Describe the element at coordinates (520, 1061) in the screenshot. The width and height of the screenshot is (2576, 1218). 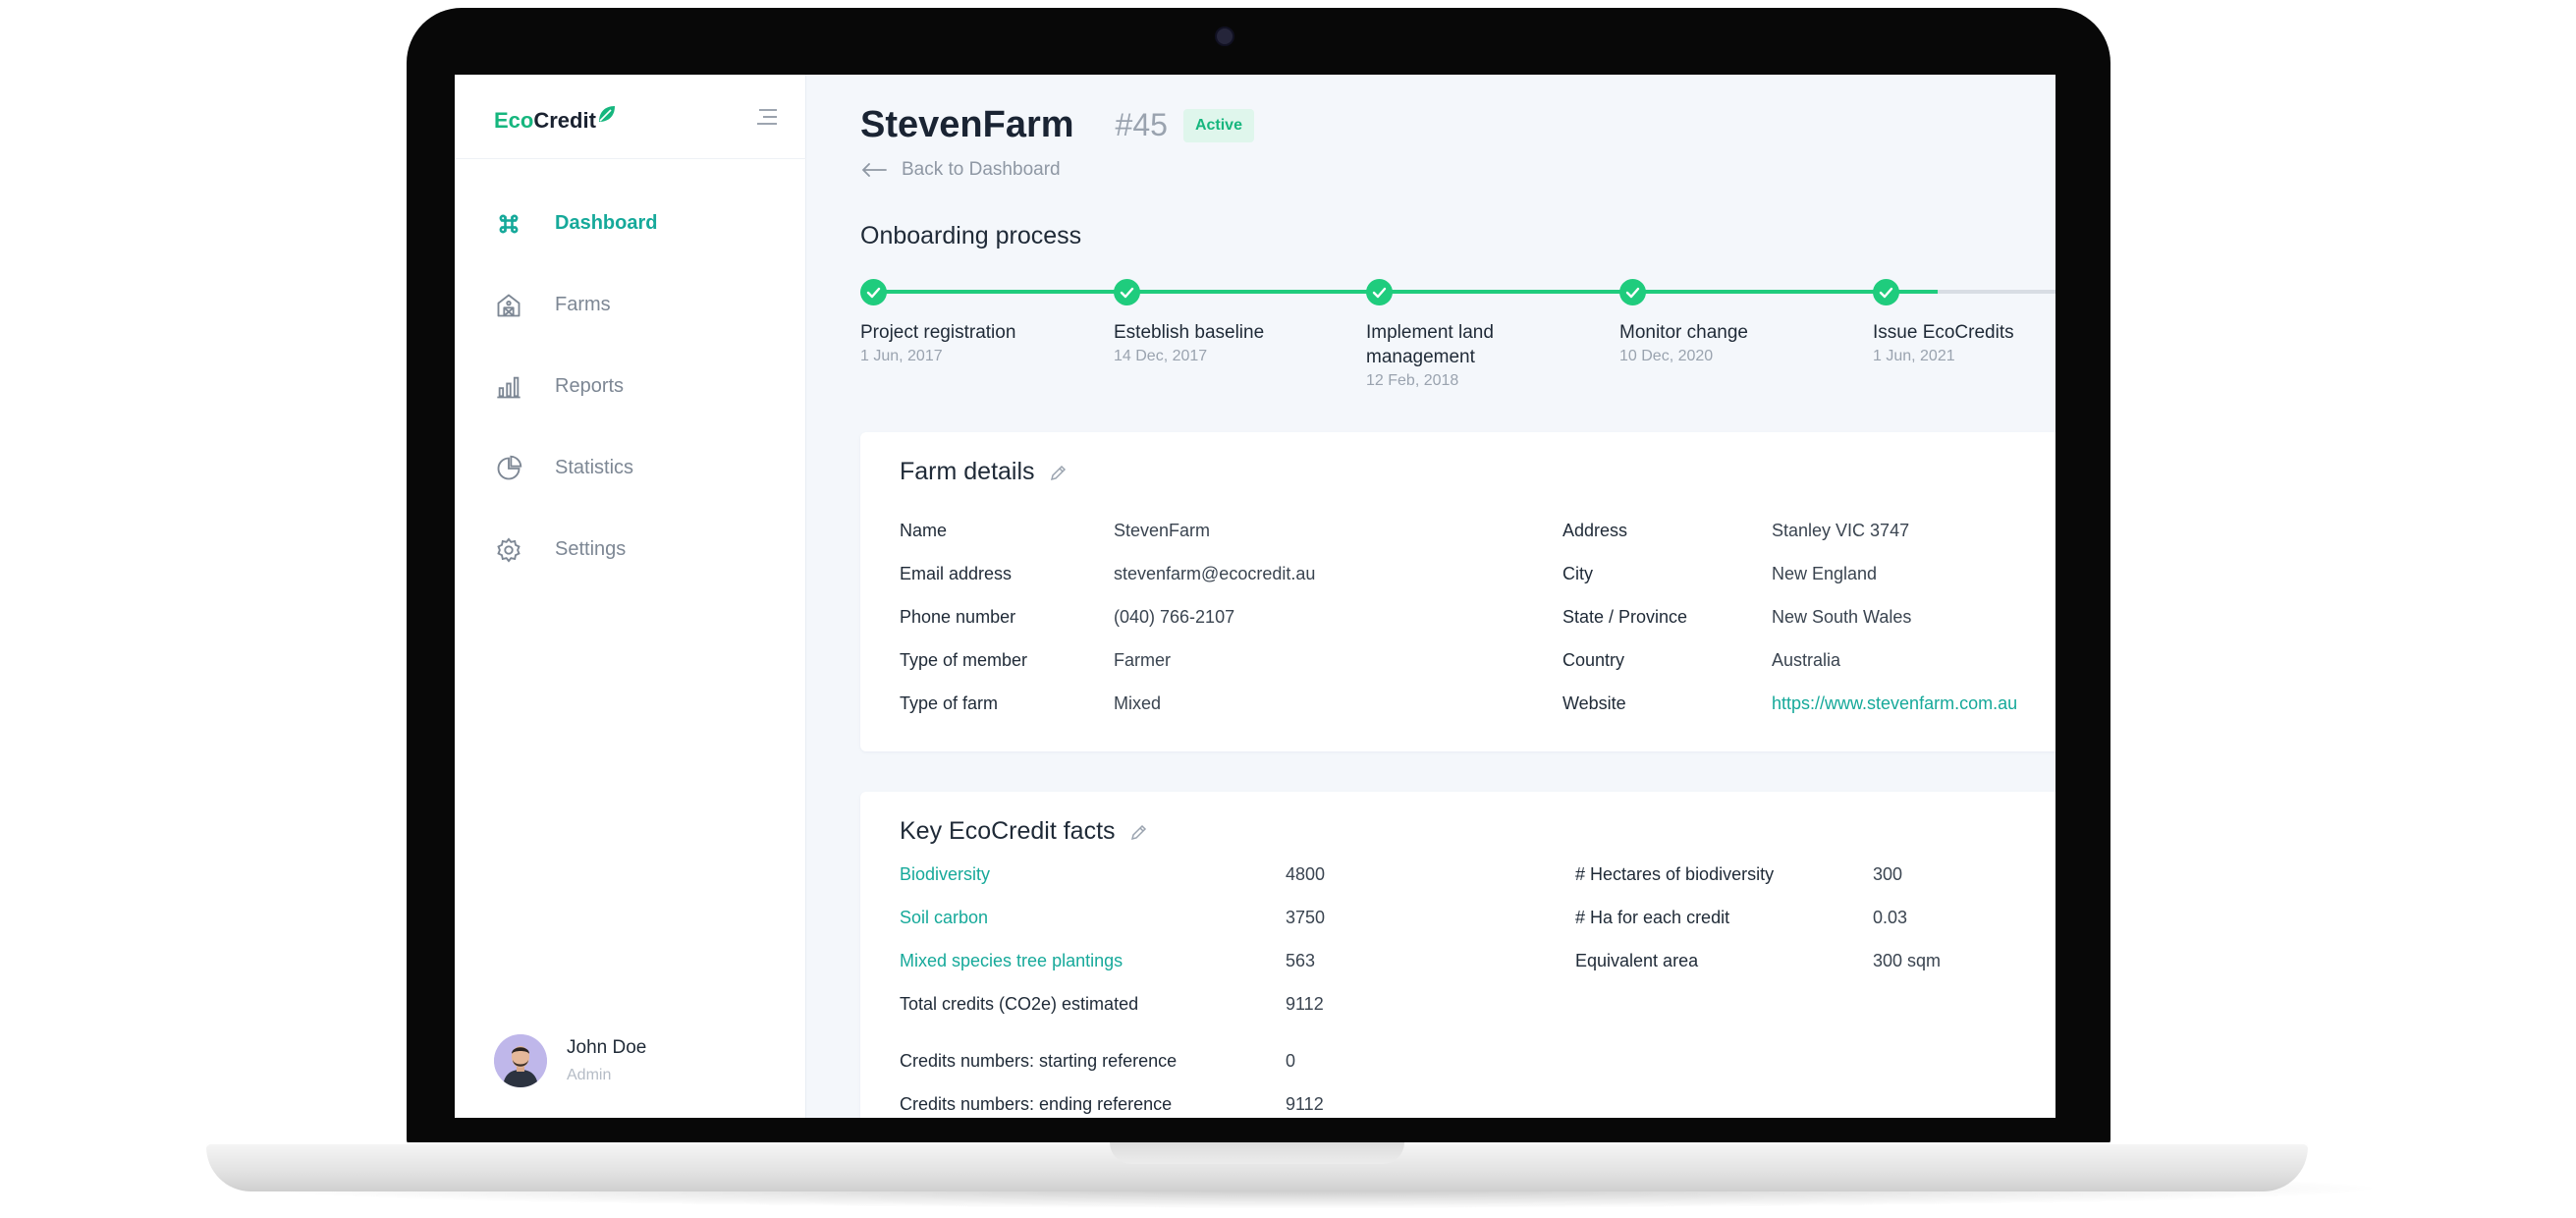
I see `avatar` at that location.